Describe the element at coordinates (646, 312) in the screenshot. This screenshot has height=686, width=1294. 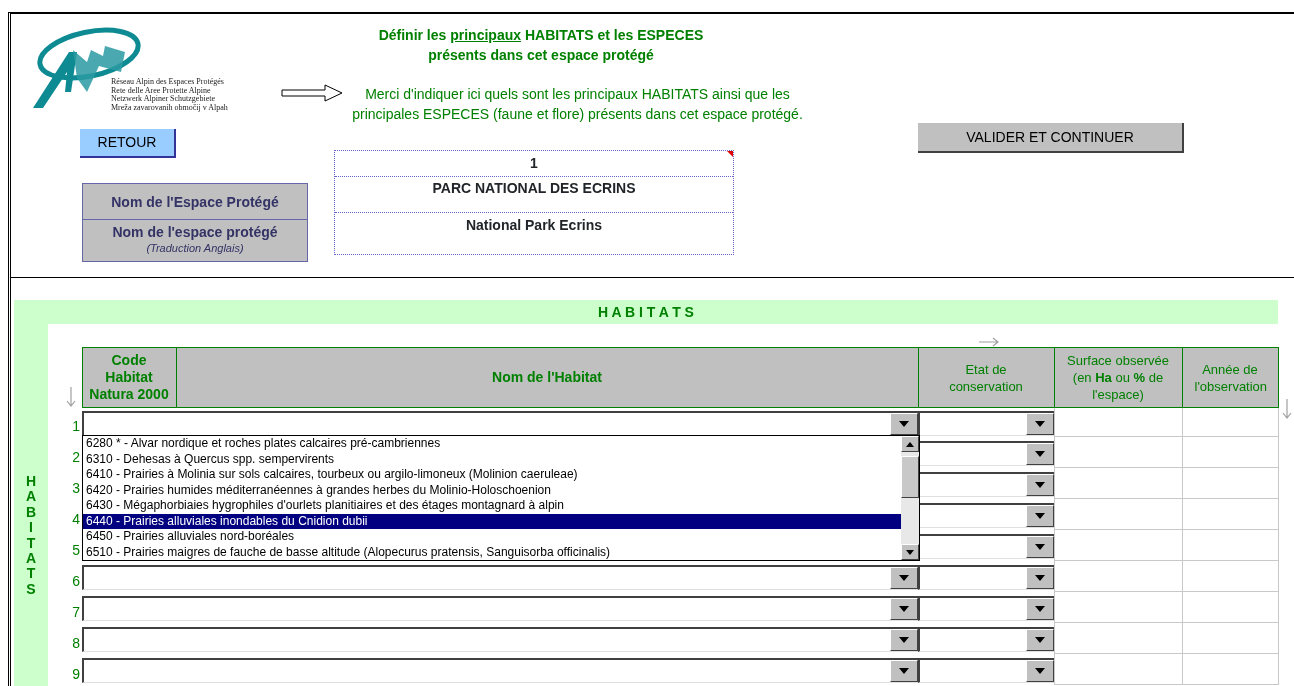
I see `section-title: H A B I T A T S` at that location.